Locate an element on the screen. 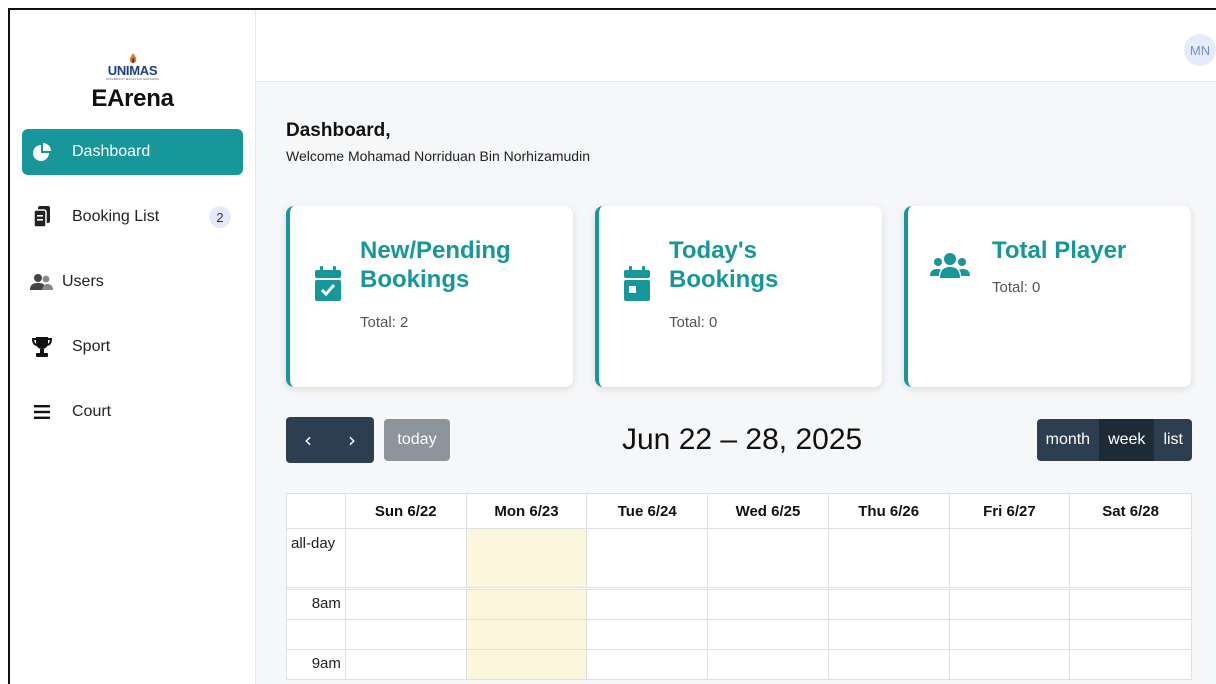 Image resolution: width=1216 pixels, height=684 pixels. time-label: 8am is located at coordinates (316, 604).